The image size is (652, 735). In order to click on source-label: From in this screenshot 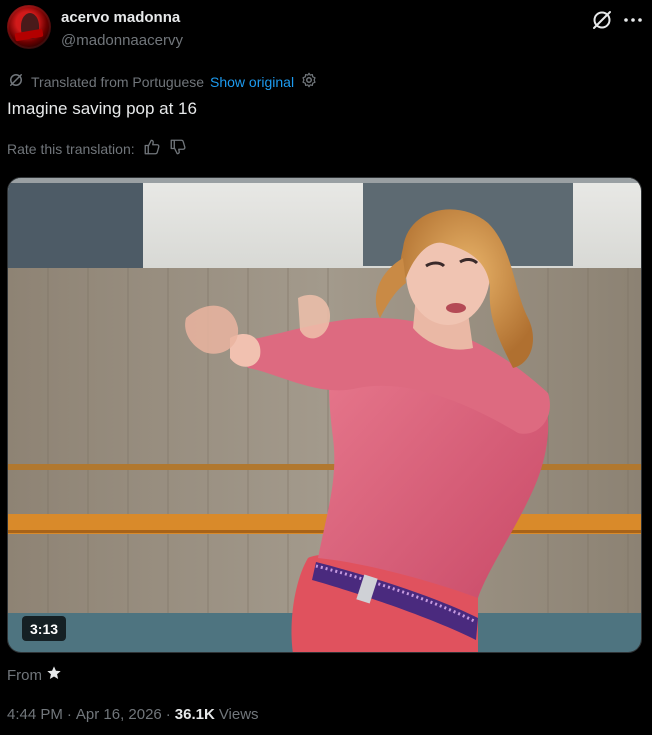, I will do `click(24, 675)`.